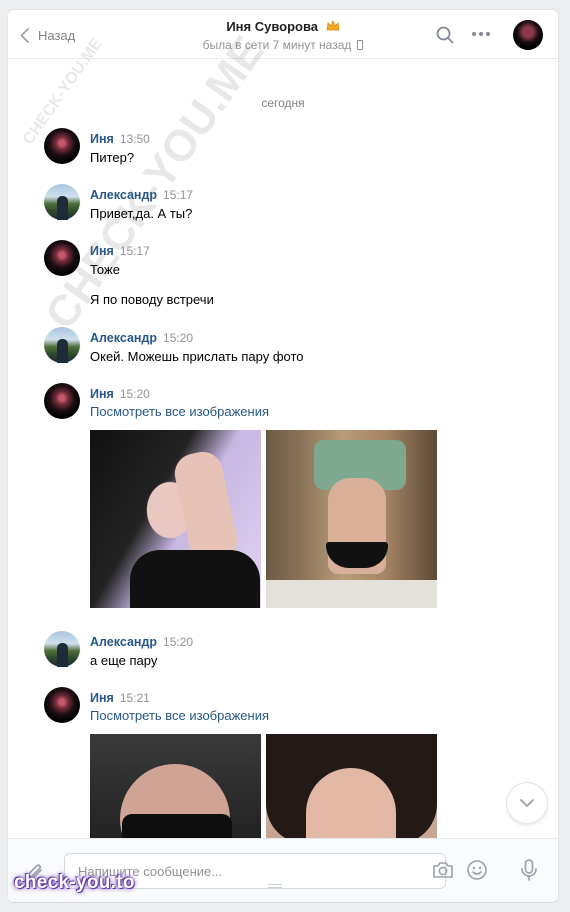 The width and height of the screenshot is (570, 912). What do you see at coordinates (528, 35) in the screenshot?
I see `contact-avatar` at bounding box center [528, 35].